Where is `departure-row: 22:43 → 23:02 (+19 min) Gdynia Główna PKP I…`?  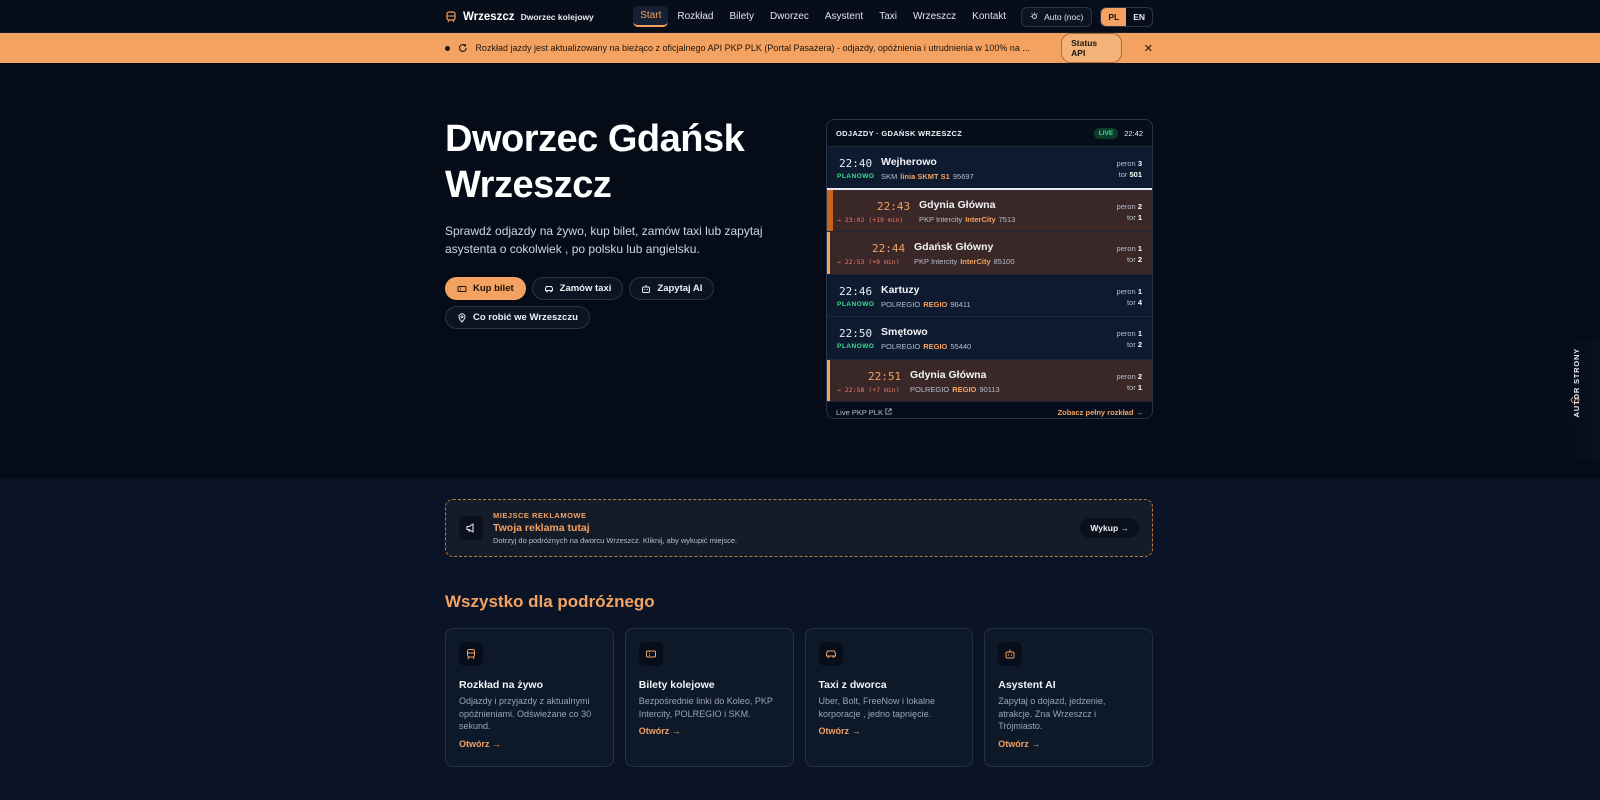 departure-row: 22:43 → 23:02 (+19 min) Gdynia Główna PKP I… is located at coordinates (989, 210).